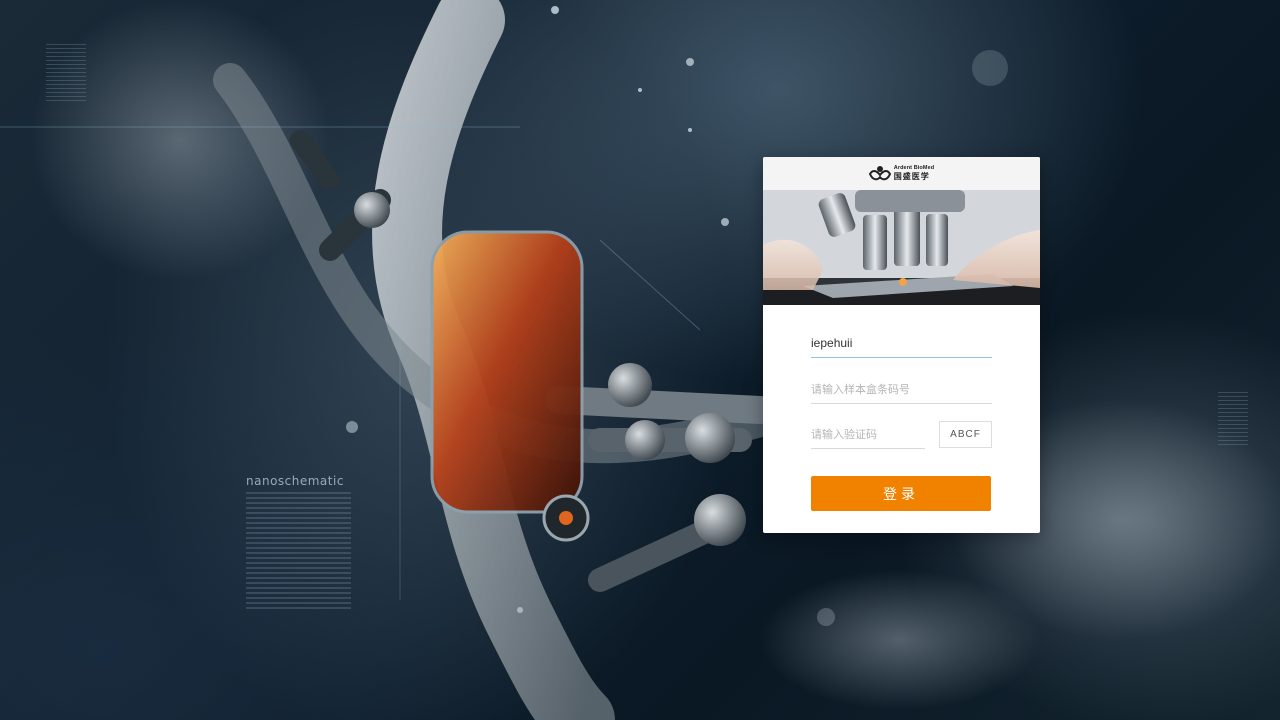  I want to click on card-header: Ardent BioMed 国盛医学, so click(901, 173).